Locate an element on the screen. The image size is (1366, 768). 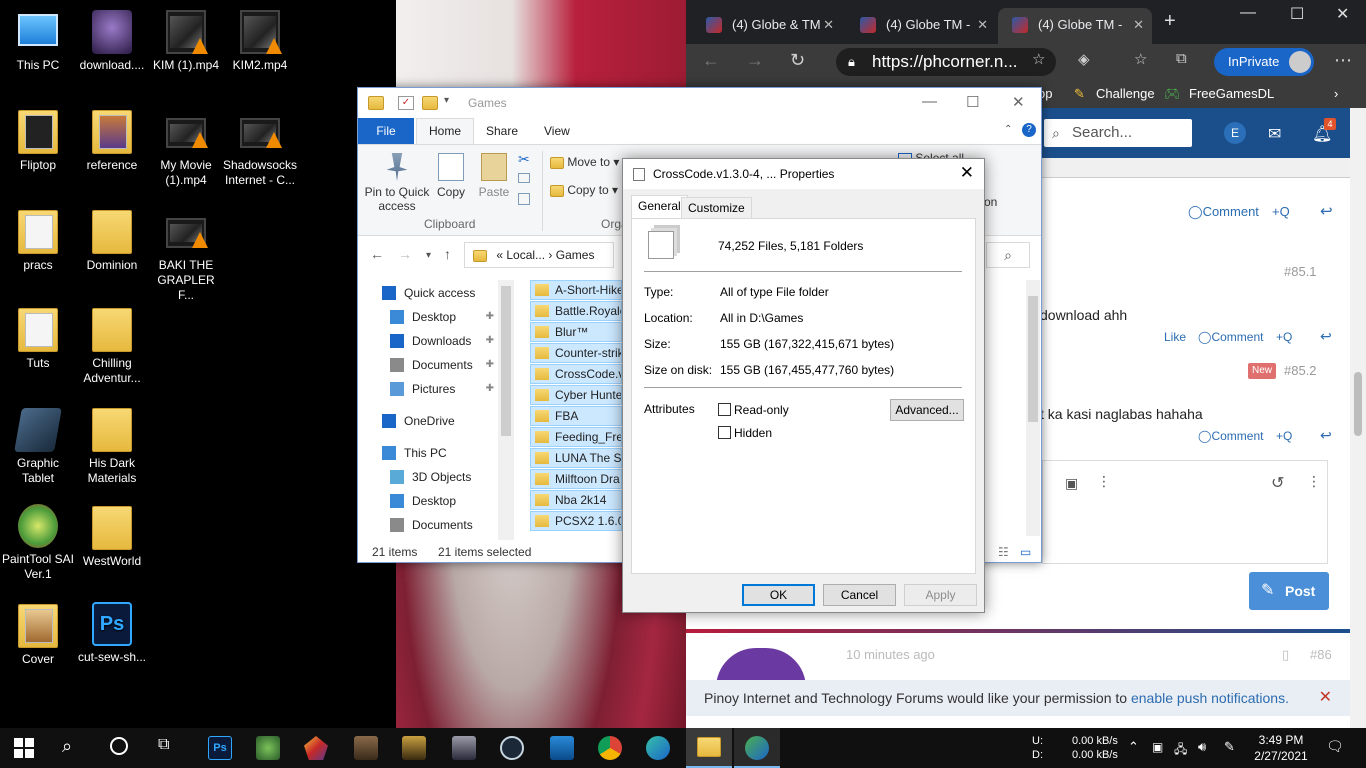
refresh-icon: ↻ is located at coordinates (797, 60).